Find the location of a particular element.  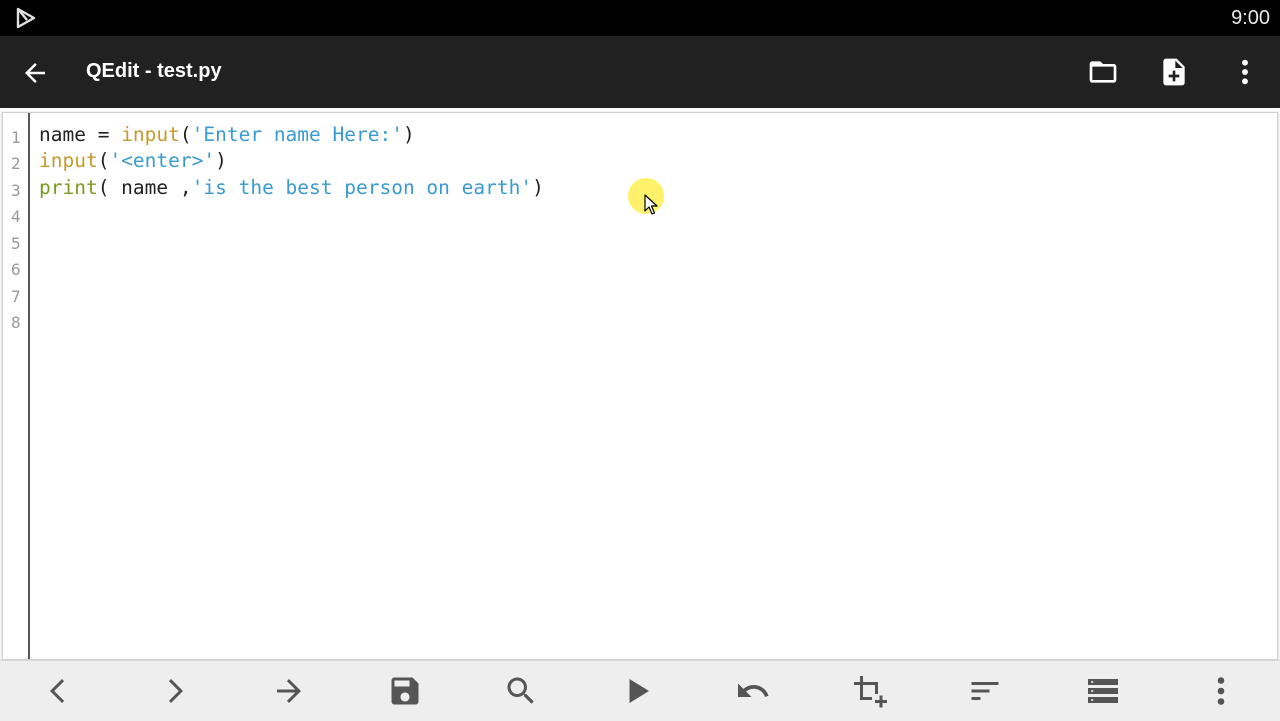

nav-left-icon is located at coordinates (59, 691).